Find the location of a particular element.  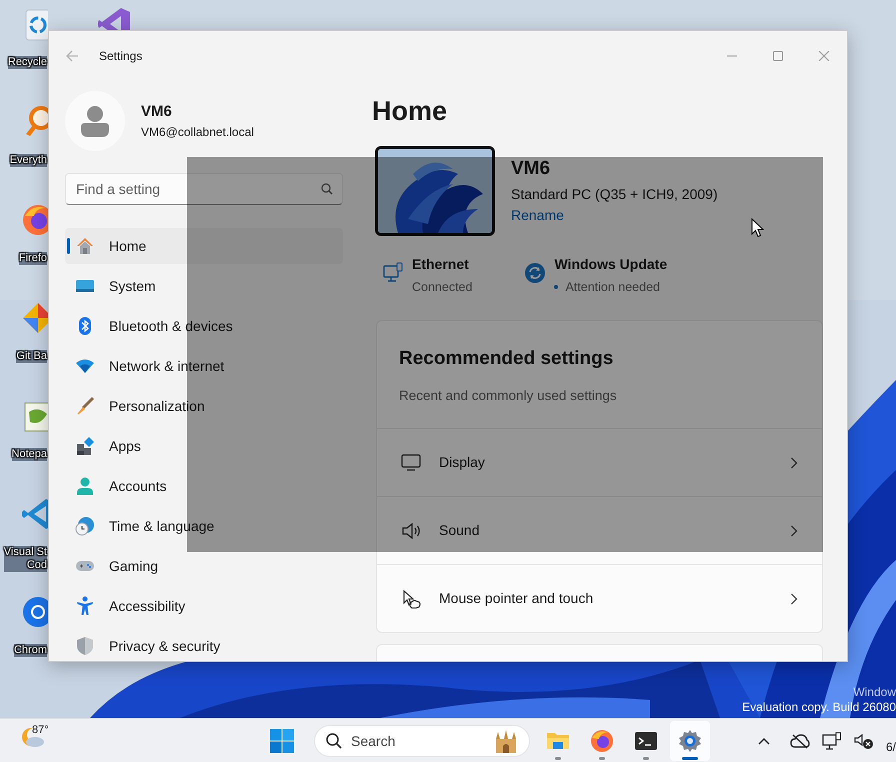

windows-logo-icon is located at coordinates (282, 740).